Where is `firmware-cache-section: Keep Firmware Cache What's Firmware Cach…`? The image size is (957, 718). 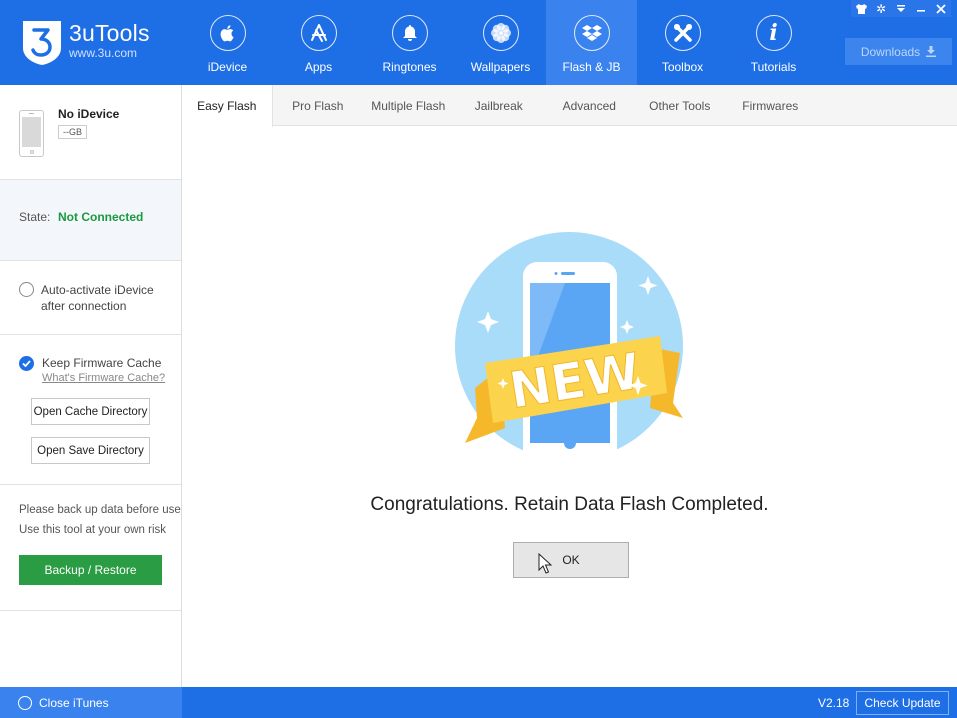 firmware-cache-section: Keep Firmware Cache What's Firmware Cach… is located at coordinates (90, 410).